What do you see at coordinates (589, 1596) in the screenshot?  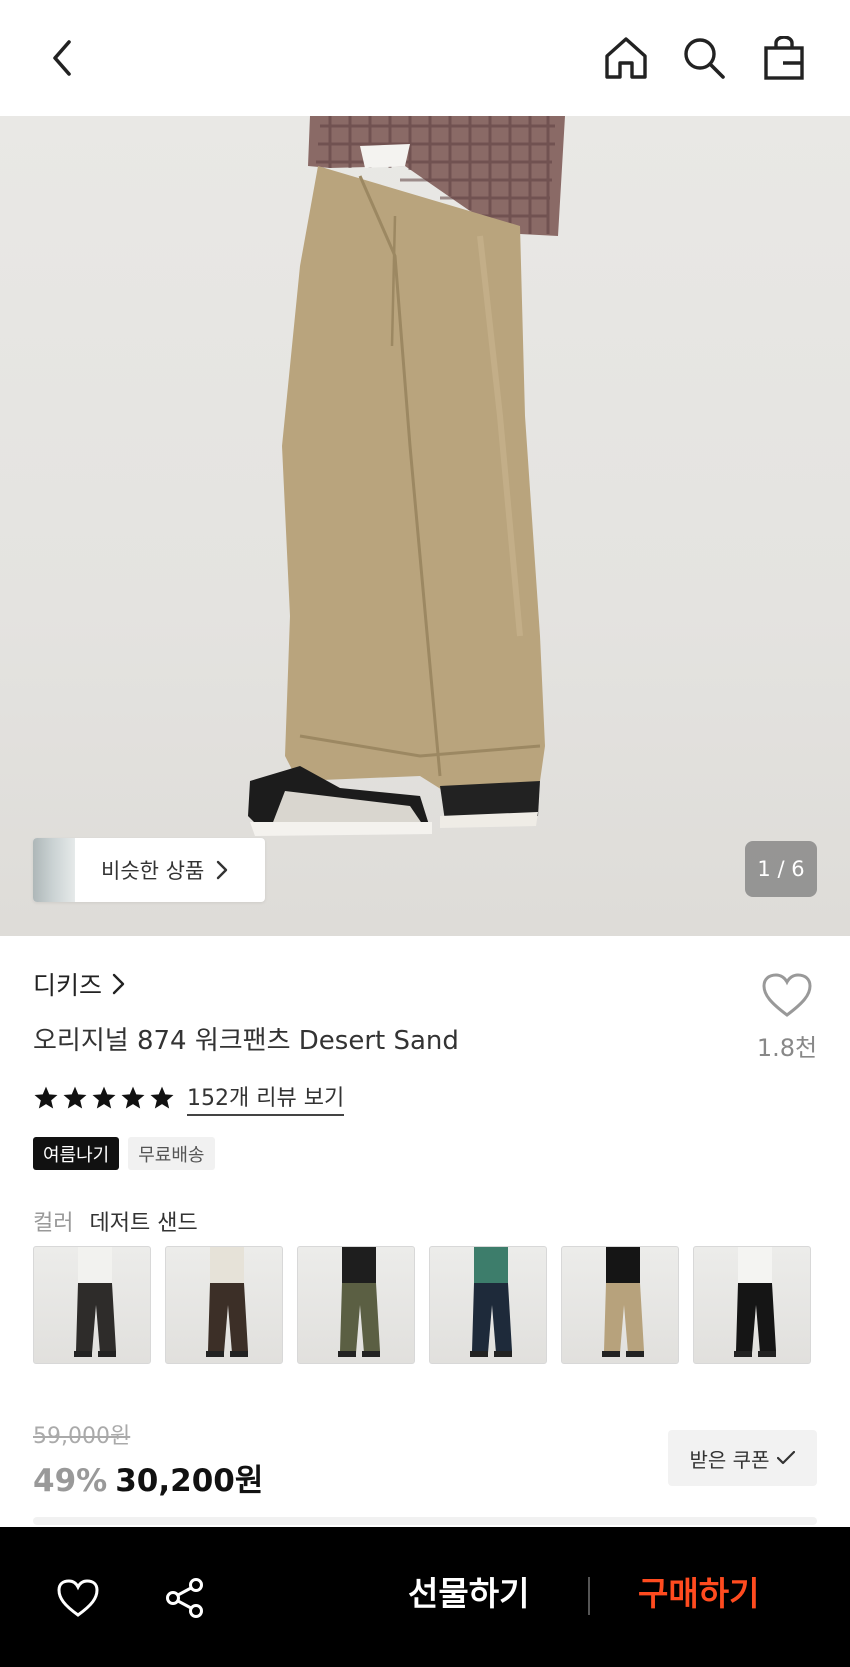 I see `button-separator` at bounding box center [589, 1596].